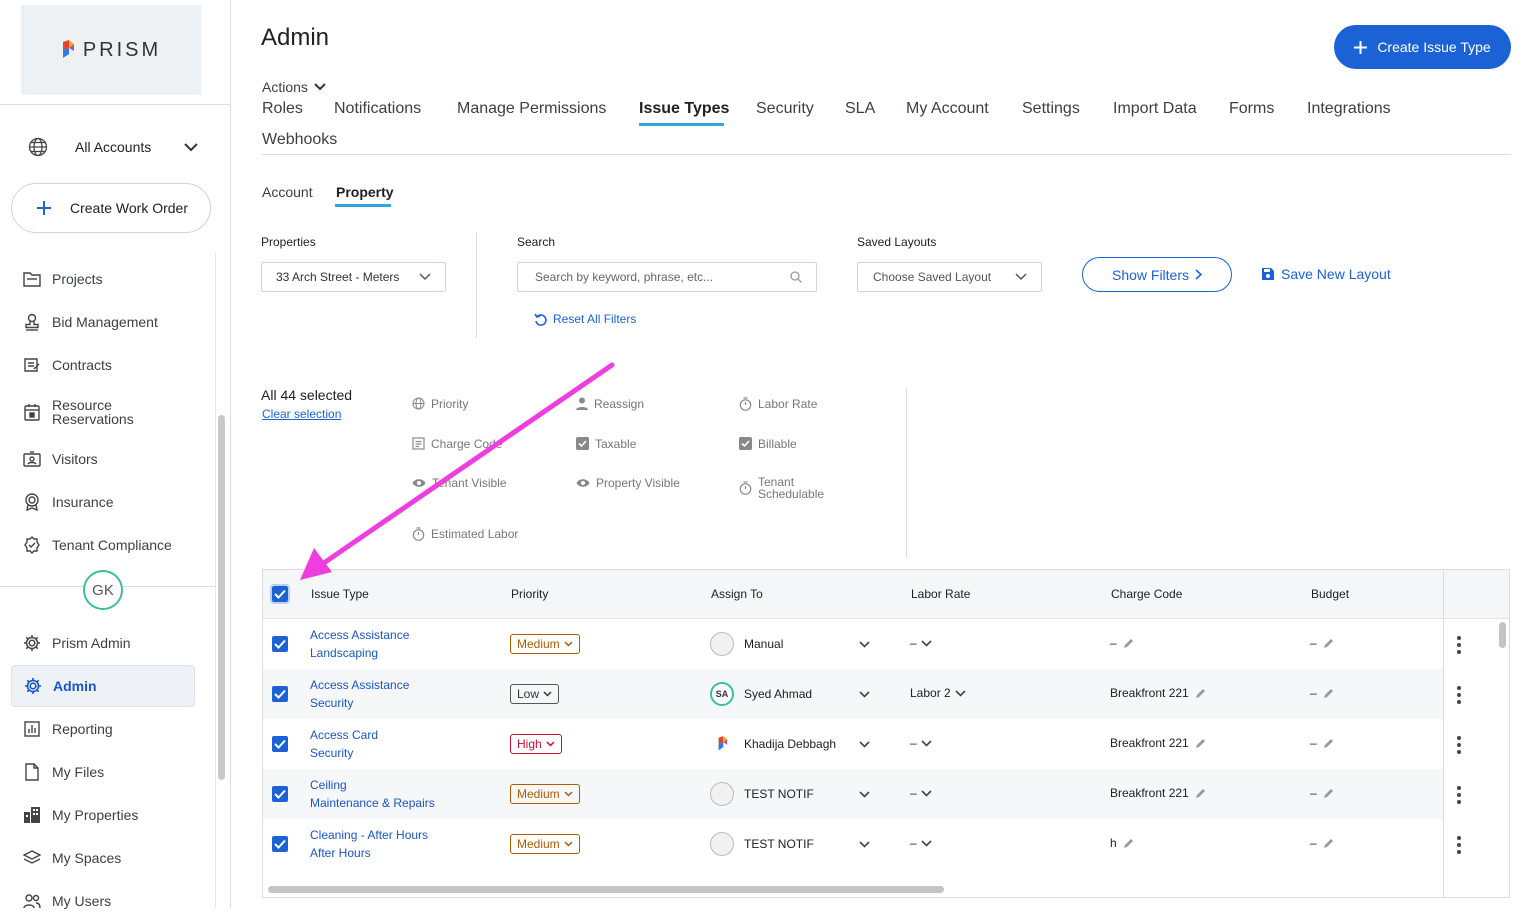 This screenshot has width=1534, height=922. Describe the element at coordinates (111, 208) in the screenshot. I see `create-work-order-button: Create Work Order` at that location.